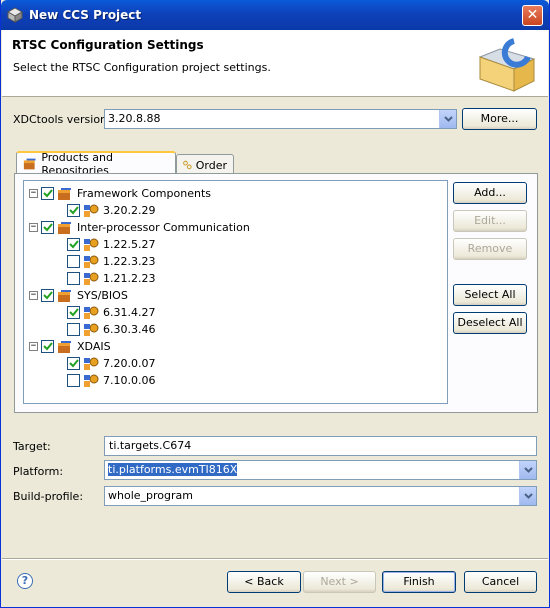 Image resolution: width=550 pixels, height=608 pixels. What do you see at coordinates (320, 470) in the screenshot?
I see `platform-combo: ti.platforms.evmTI816X` at bounding box center [320, 470].